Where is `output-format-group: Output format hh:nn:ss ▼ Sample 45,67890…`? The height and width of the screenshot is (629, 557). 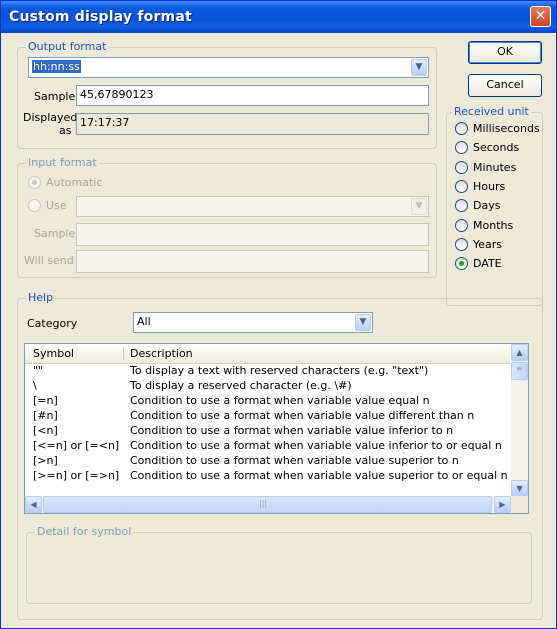
output-format-group: Output format hh:nn:ss ▼ Sample 45,67890… is located at coordinates (227, 94).